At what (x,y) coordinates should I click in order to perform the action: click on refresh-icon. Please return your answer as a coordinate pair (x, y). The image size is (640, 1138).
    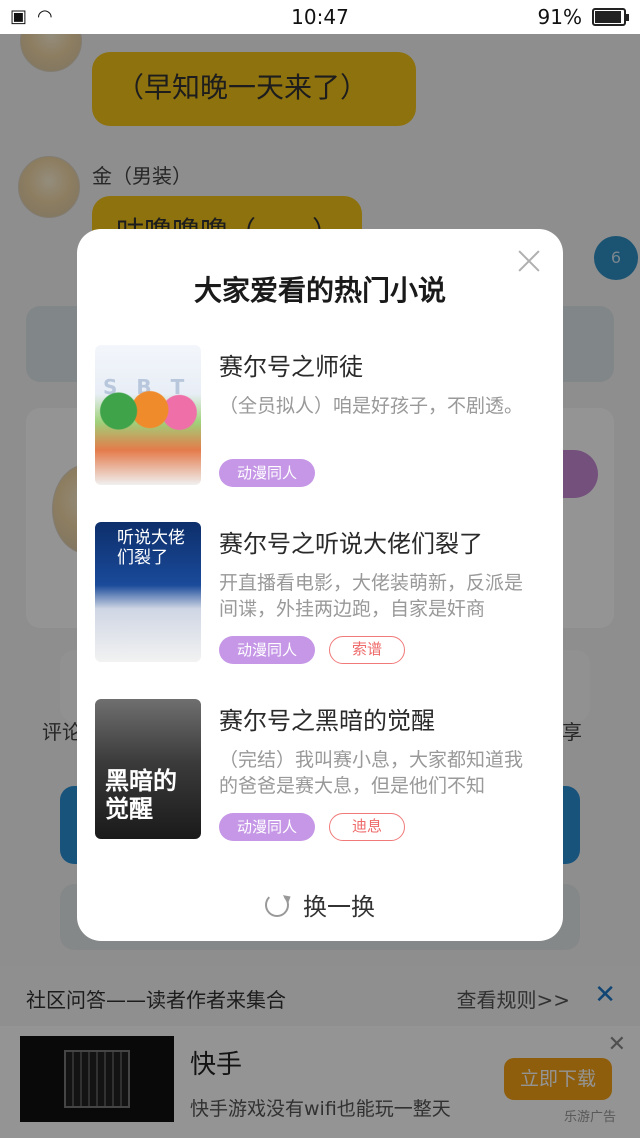
    Looking at the image, I should click on (277, 904).